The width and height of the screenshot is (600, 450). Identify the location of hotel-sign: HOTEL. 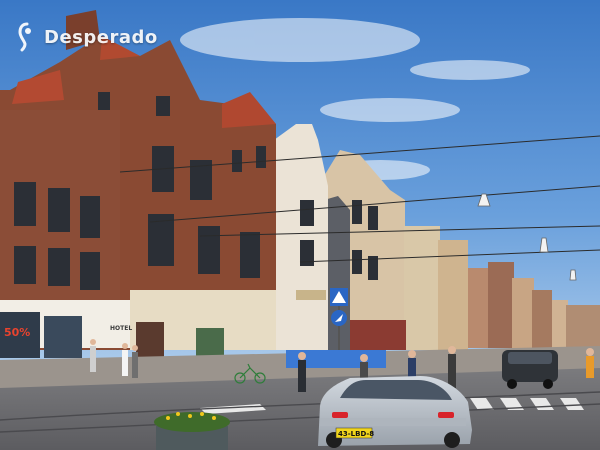
(121, 328).